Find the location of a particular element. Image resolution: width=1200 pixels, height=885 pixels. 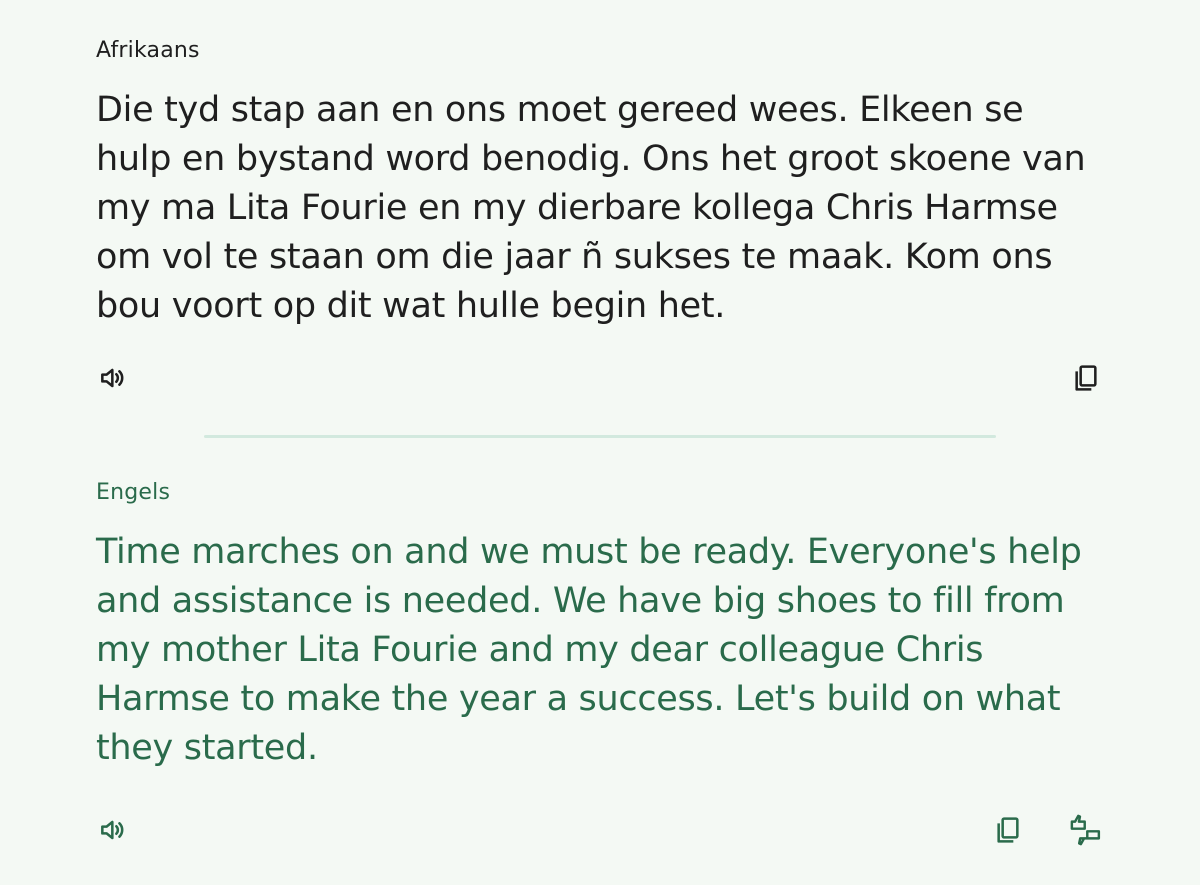

target-language-label: Engels is located at coordinates (133, 492).